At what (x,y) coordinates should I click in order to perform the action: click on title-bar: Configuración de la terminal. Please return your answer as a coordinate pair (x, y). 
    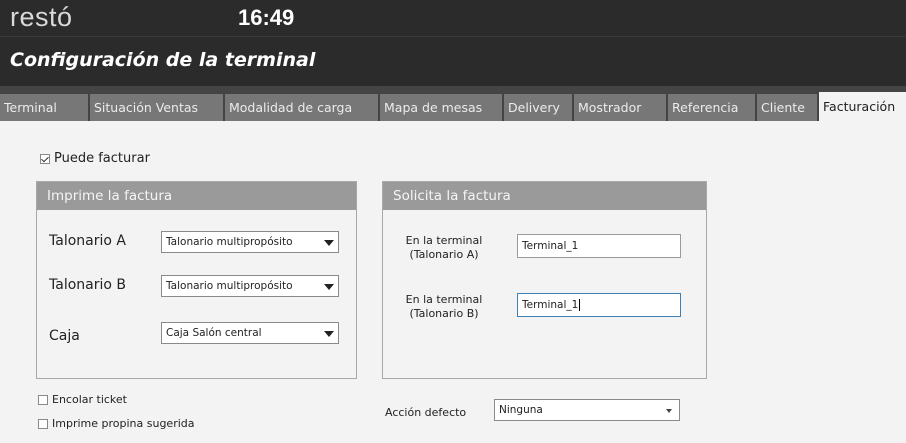
    Looking at the image, I should click on (453, 61).